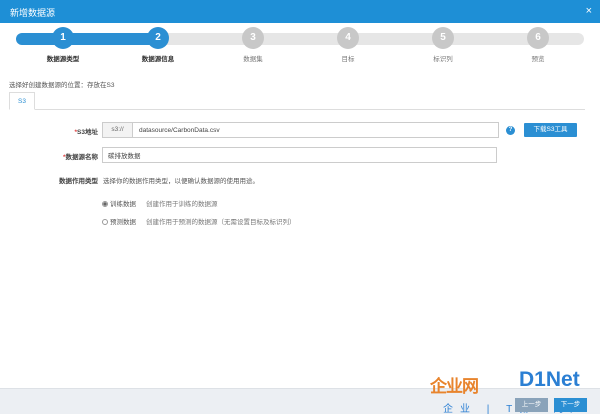 Image resolution: width=600 pixels, height=414 pixels. Describe the element at coordinates (253, 59) in the screenshot. I see `step-label: 数据集` at that location.